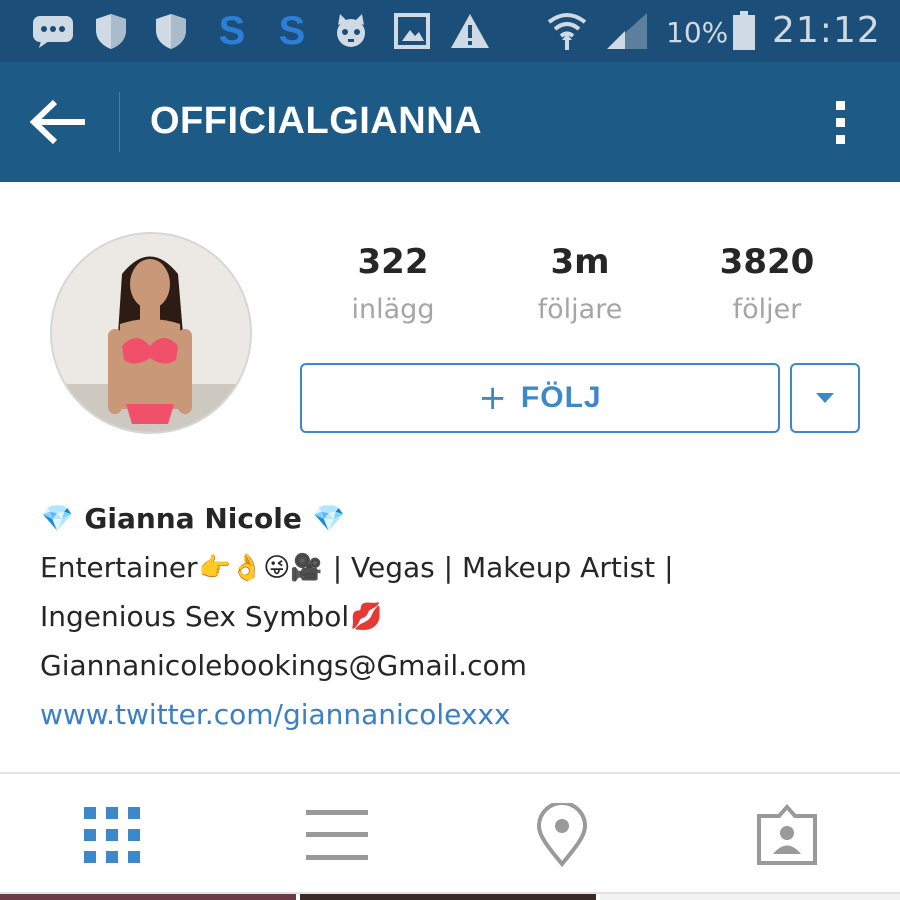 This screenshot has height=900, width=900. What do you see at coordinates (195, 616) in the screenshot?
I see `bio-line-3-text: Ingenious Sex Symbol` at bounding box center [195, 616].